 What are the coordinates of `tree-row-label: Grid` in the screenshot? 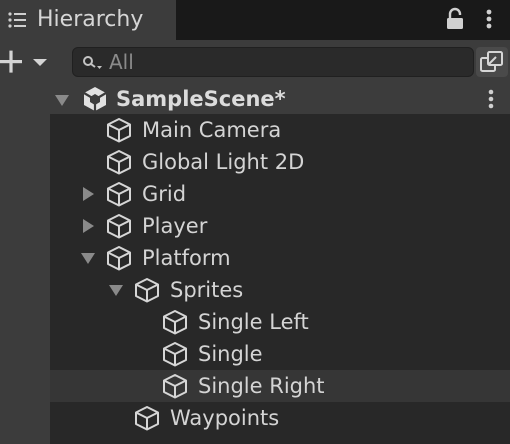 It's located at (164, 194).